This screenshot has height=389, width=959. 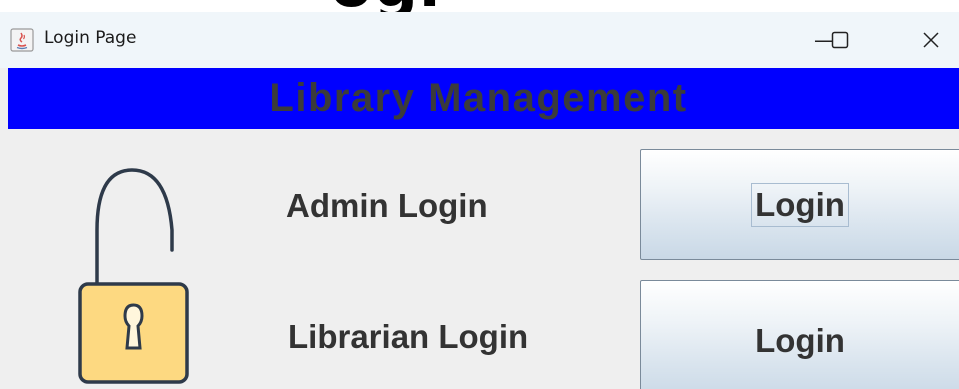 What do you see at coordinates (478, 98) in the screenshot?
I see `banner-title: Library Management` at bounding box center [478, 98].